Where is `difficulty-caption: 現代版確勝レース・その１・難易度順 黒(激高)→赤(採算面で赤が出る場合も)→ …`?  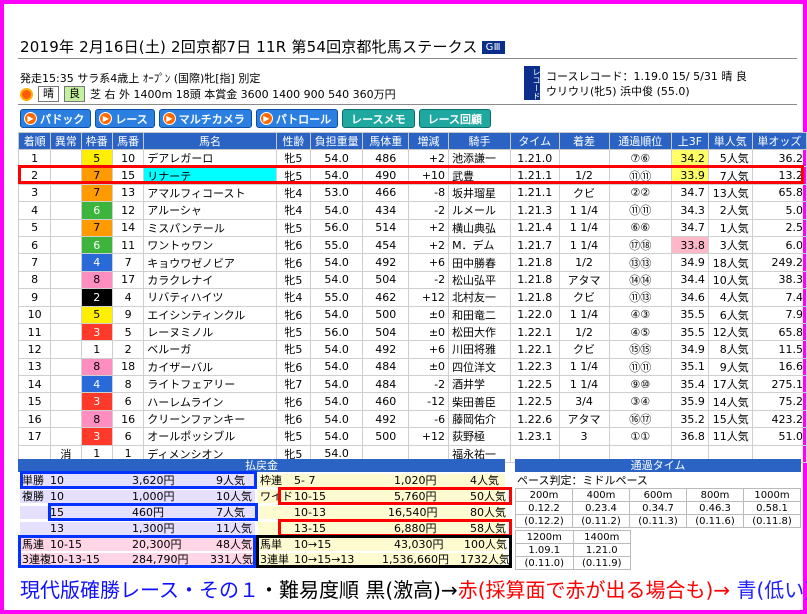 difficulty-caption: 現代版確勝レース・その１・難易度順 黒(激高)→赤(採算面で赤が出る場合も)→ … is located at coordinates (413, 588).